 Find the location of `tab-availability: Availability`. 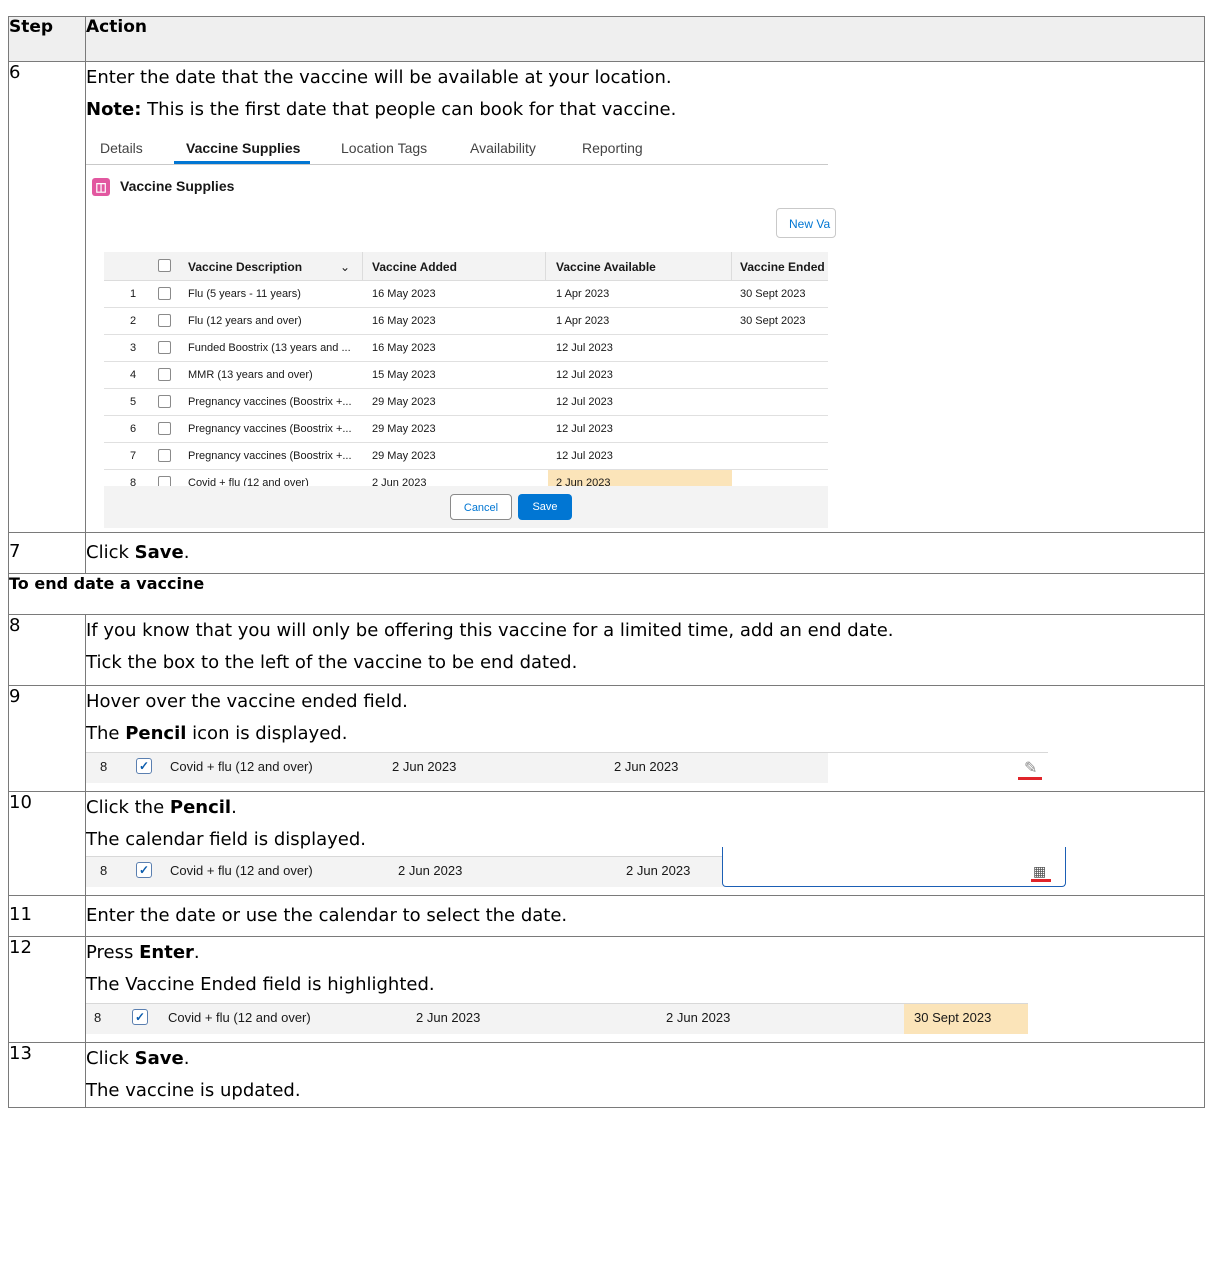

tab-availability: Availability is located at coordinates (503, 148).